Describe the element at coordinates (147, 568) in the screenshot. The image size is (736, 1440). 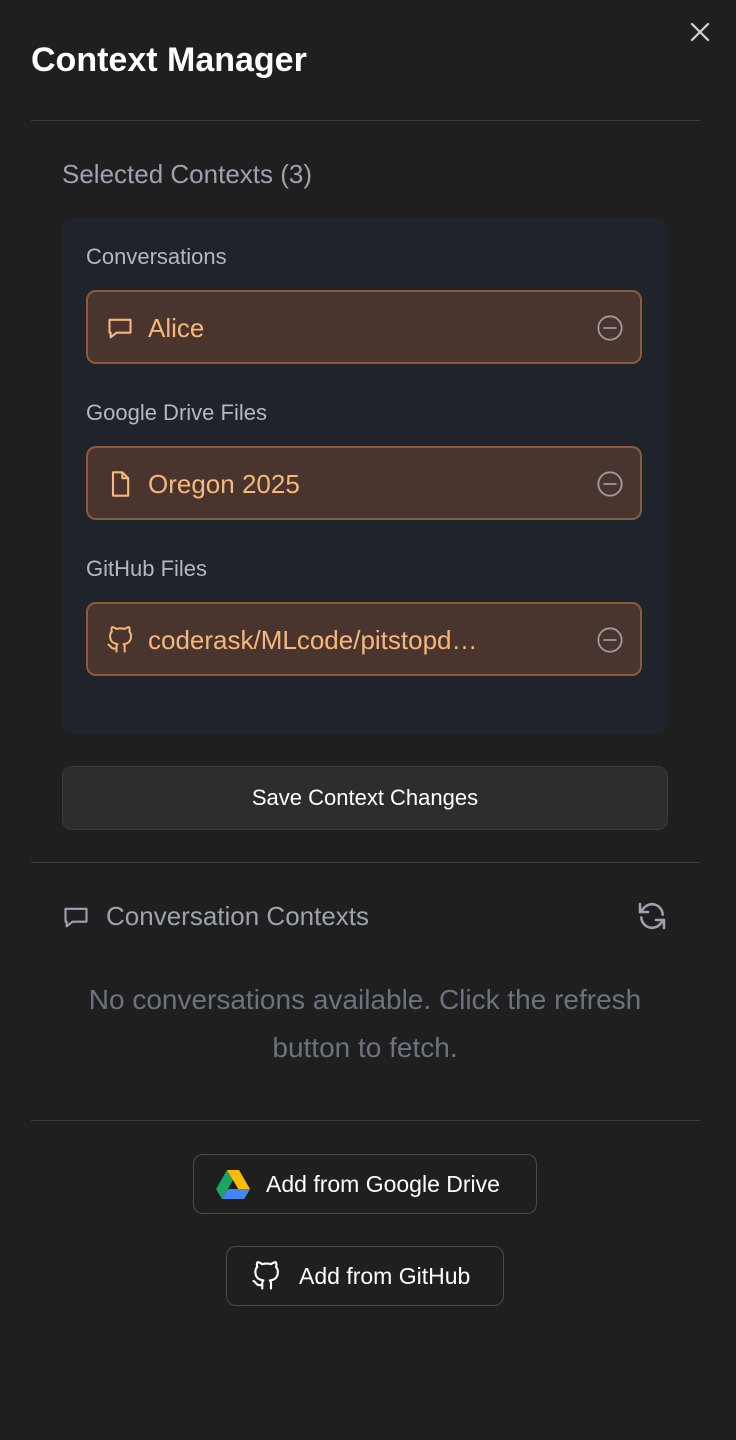
I see `group-label-github: GitHub Files` at that location.